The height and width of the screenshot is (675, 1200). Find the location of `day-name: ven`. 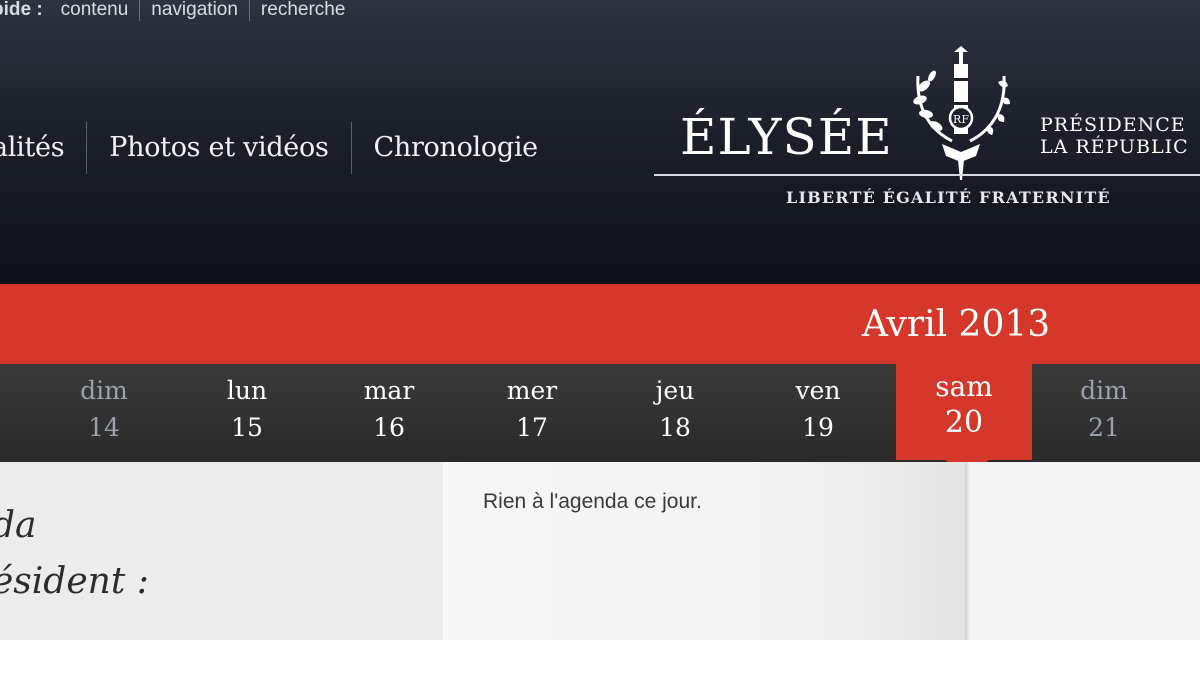

day-name: ven is located at coordinates (818, 390).